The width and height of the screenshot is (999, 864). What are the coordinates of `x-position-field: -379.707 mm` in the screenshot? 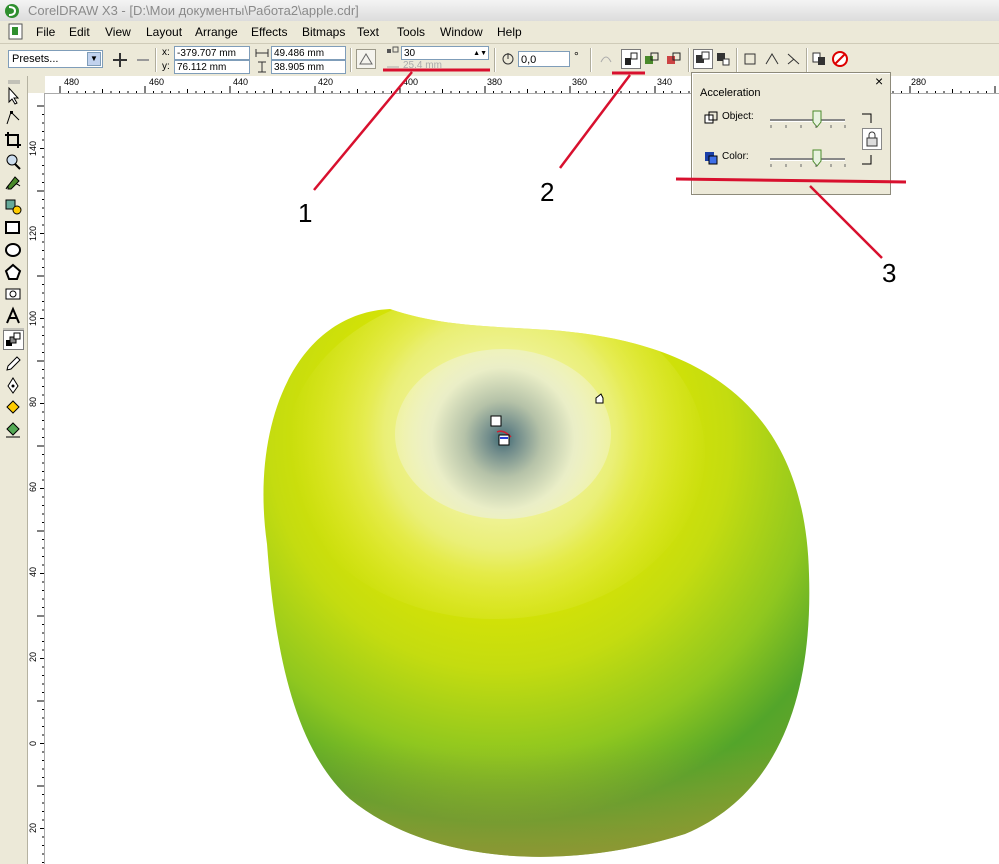 It's located at (212, 53).